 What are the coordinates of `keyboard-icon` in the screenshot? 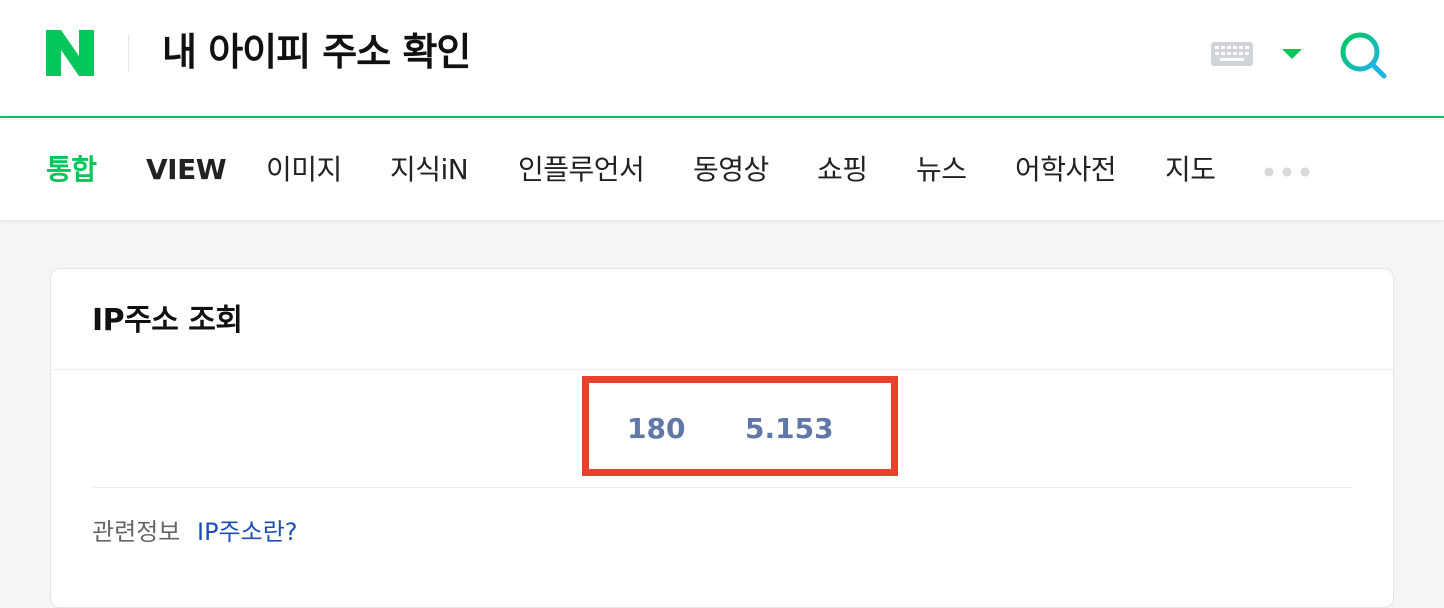 It's located at (1232, 54).